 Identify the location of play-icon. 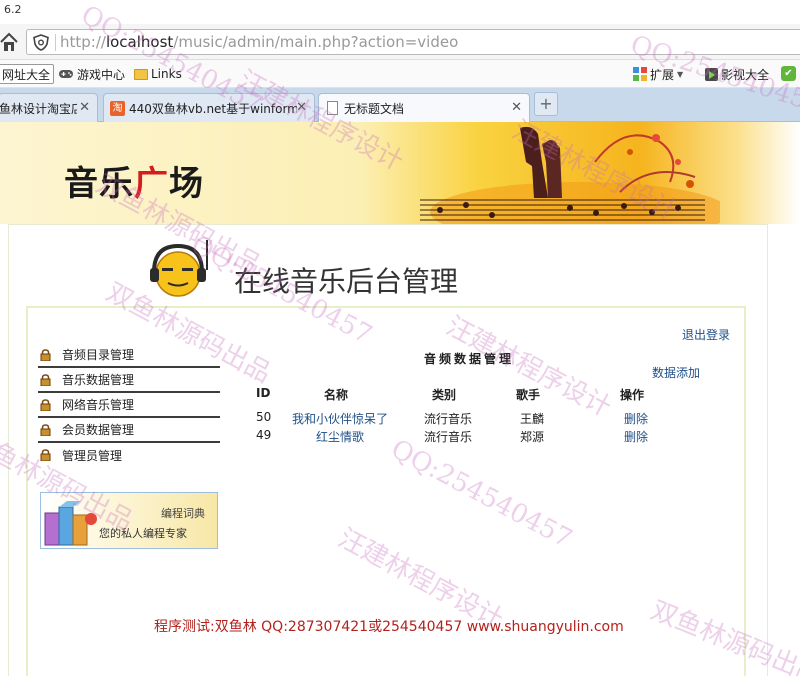
(711, 74).